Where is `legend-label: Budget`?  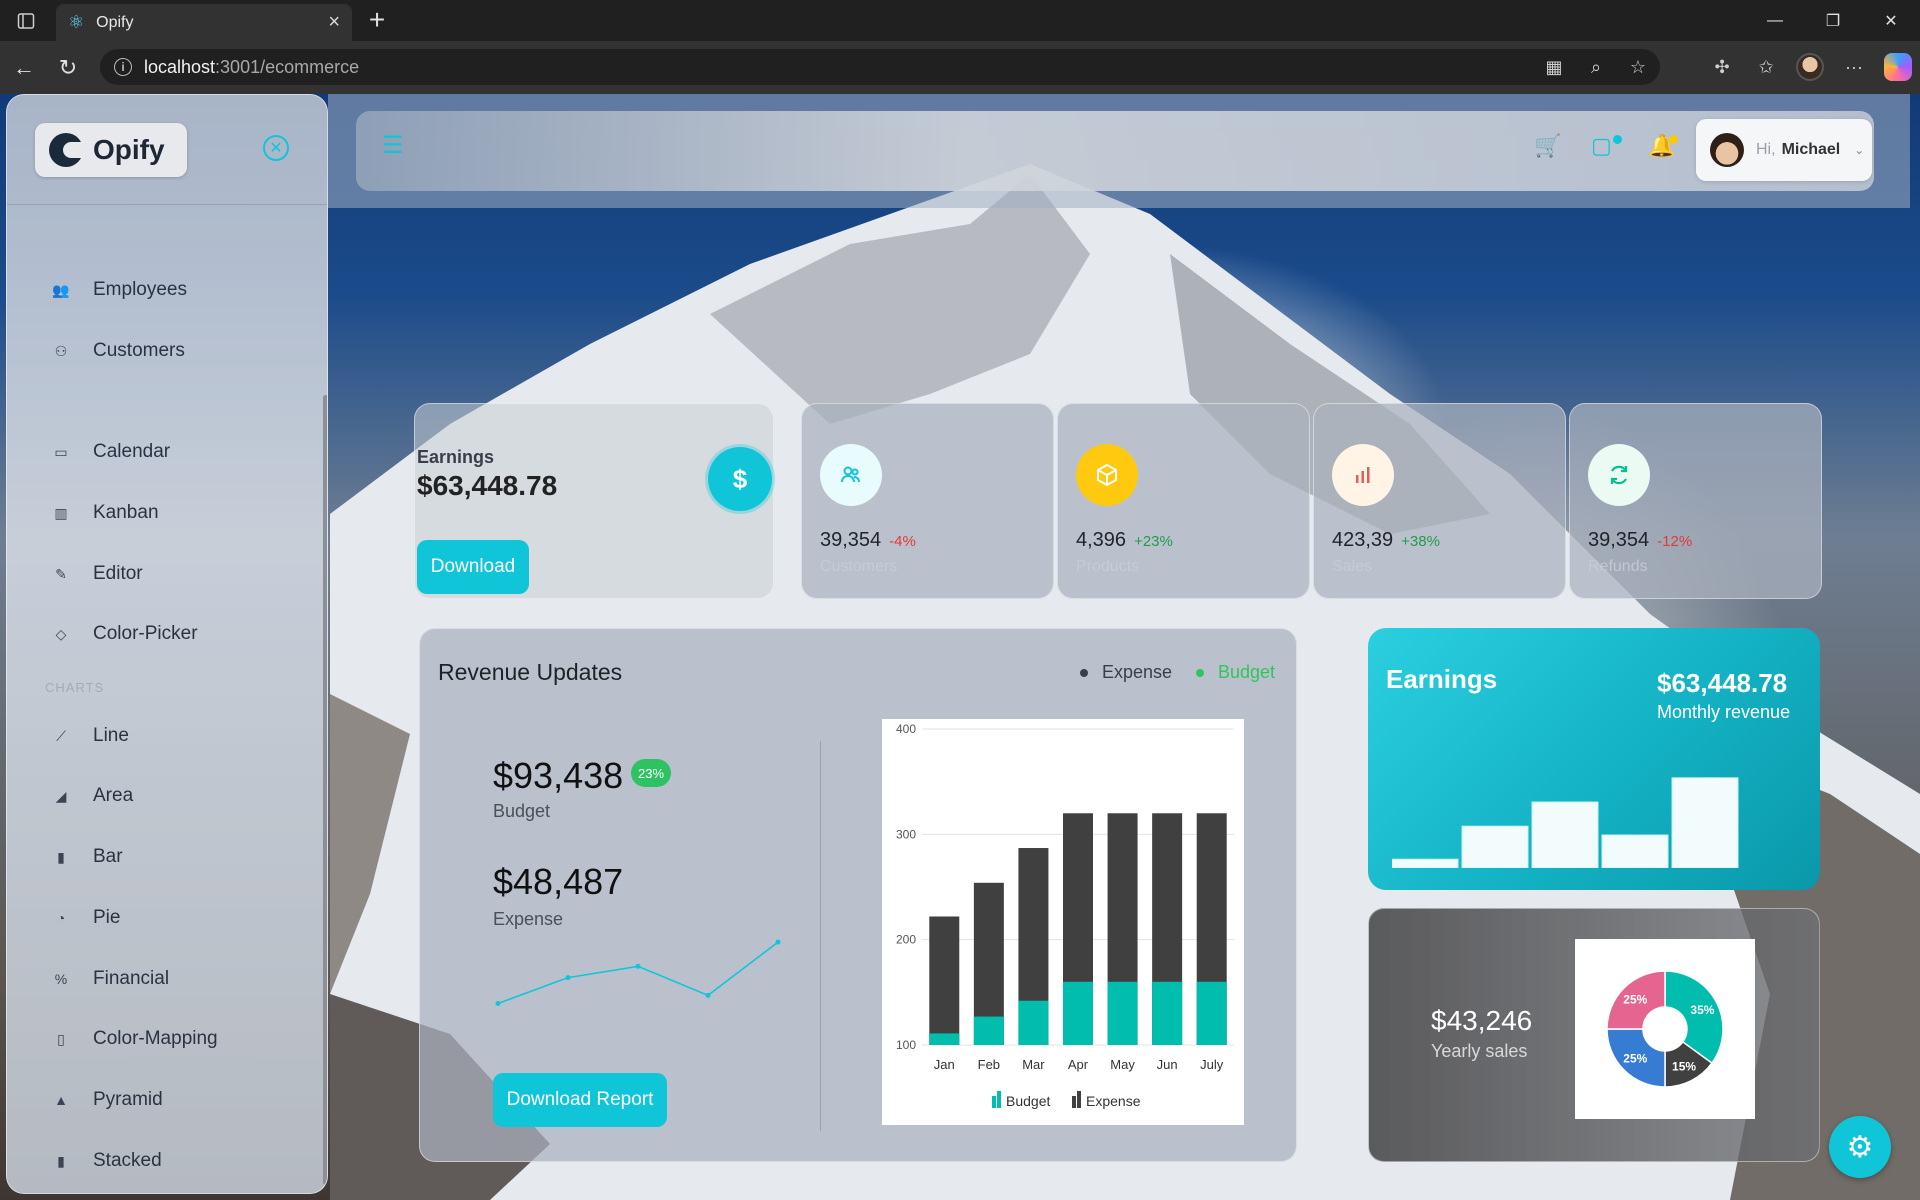 legend-label: Budget is located at coordinates (1028, 1101).